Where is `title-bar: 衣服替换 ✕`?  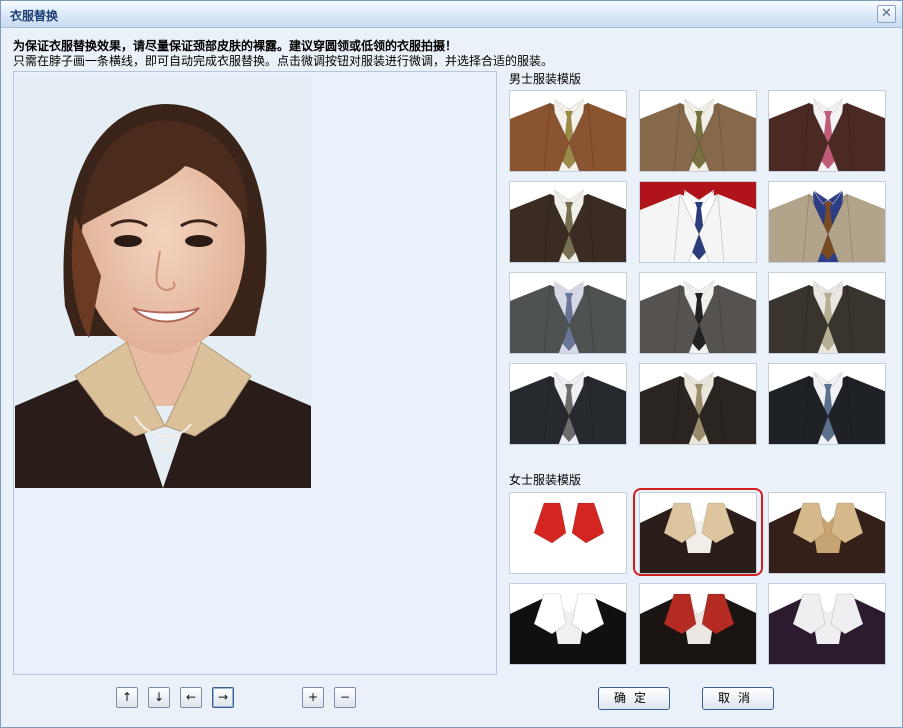
title-bar: 衣服替换 ✕ is located at coordinates (451, 14).